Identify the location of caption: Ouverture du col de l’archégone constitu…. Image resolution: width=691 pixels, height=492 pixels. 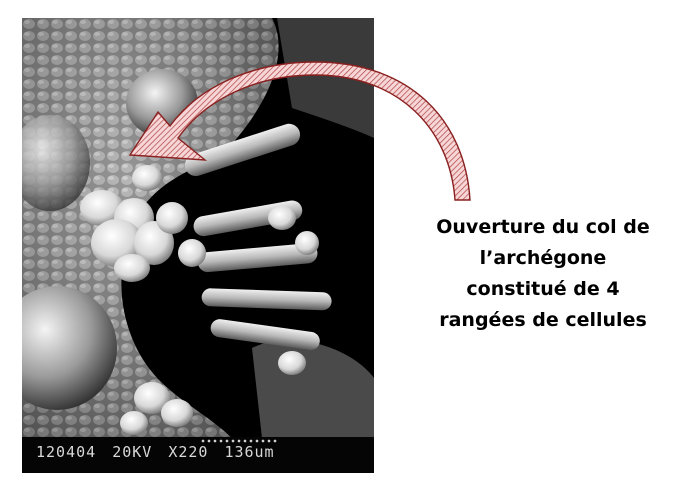
(543, 274).